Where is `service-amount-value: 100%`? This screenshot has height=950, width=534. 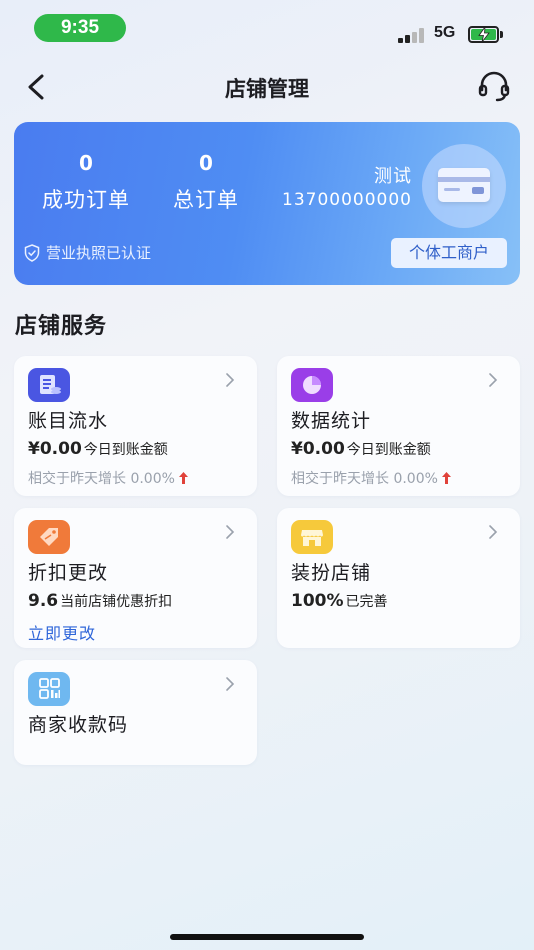 service-amount-value: 100% is located at coordinates (317, 601).